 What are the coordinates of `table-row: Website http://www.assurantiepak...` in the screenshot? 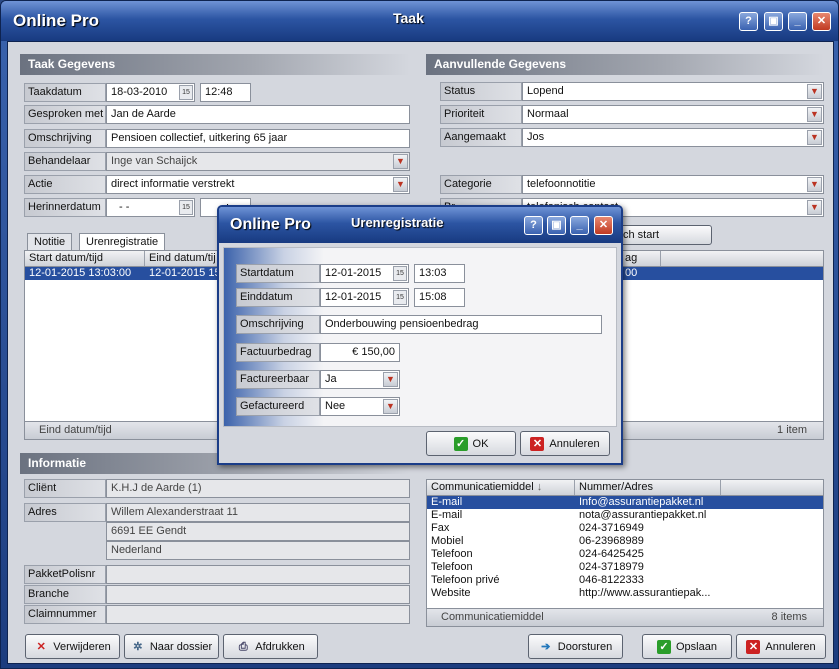 It's located at (625, 593).